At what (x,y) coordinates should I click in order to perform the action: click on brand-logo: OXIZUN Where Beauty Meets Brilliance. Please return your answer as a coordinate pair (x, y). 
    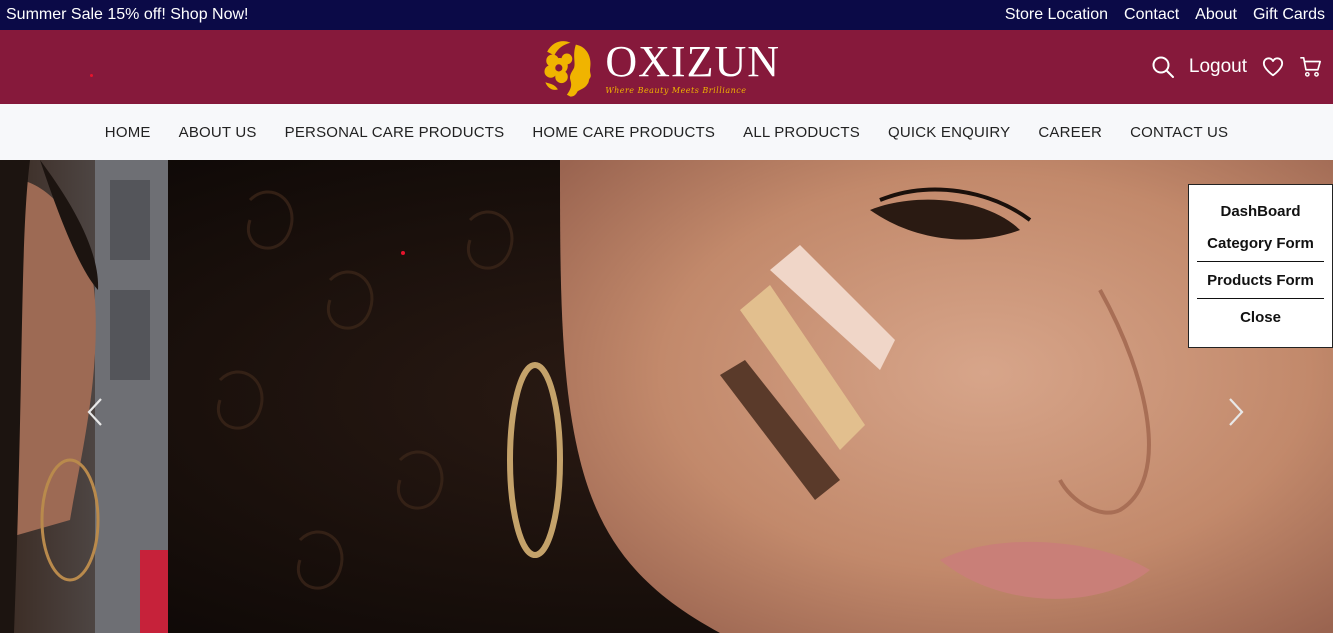
    Looking at the image, I should click on (660, 67).